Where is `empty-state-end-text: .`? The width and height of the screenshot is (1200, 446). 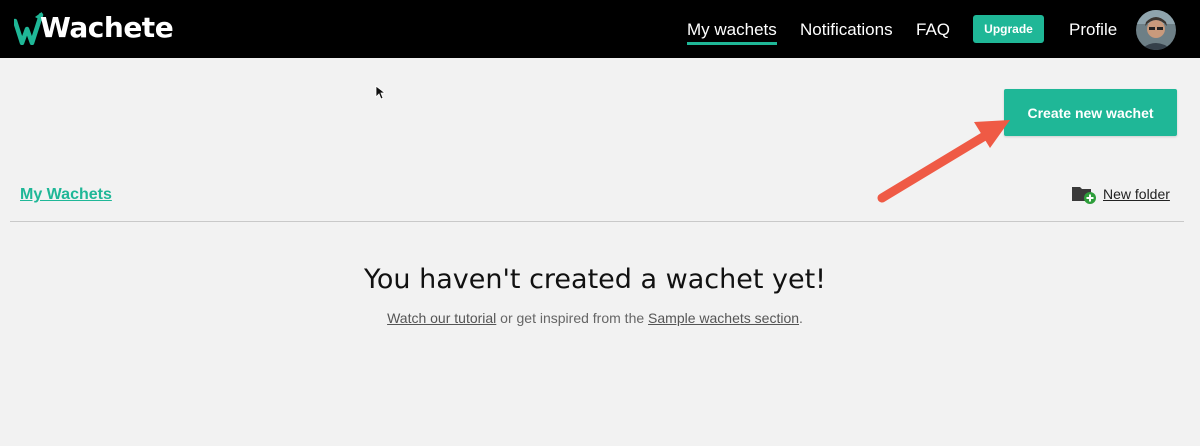 empty-state-end-text: . is located at coordinates (801, 318).